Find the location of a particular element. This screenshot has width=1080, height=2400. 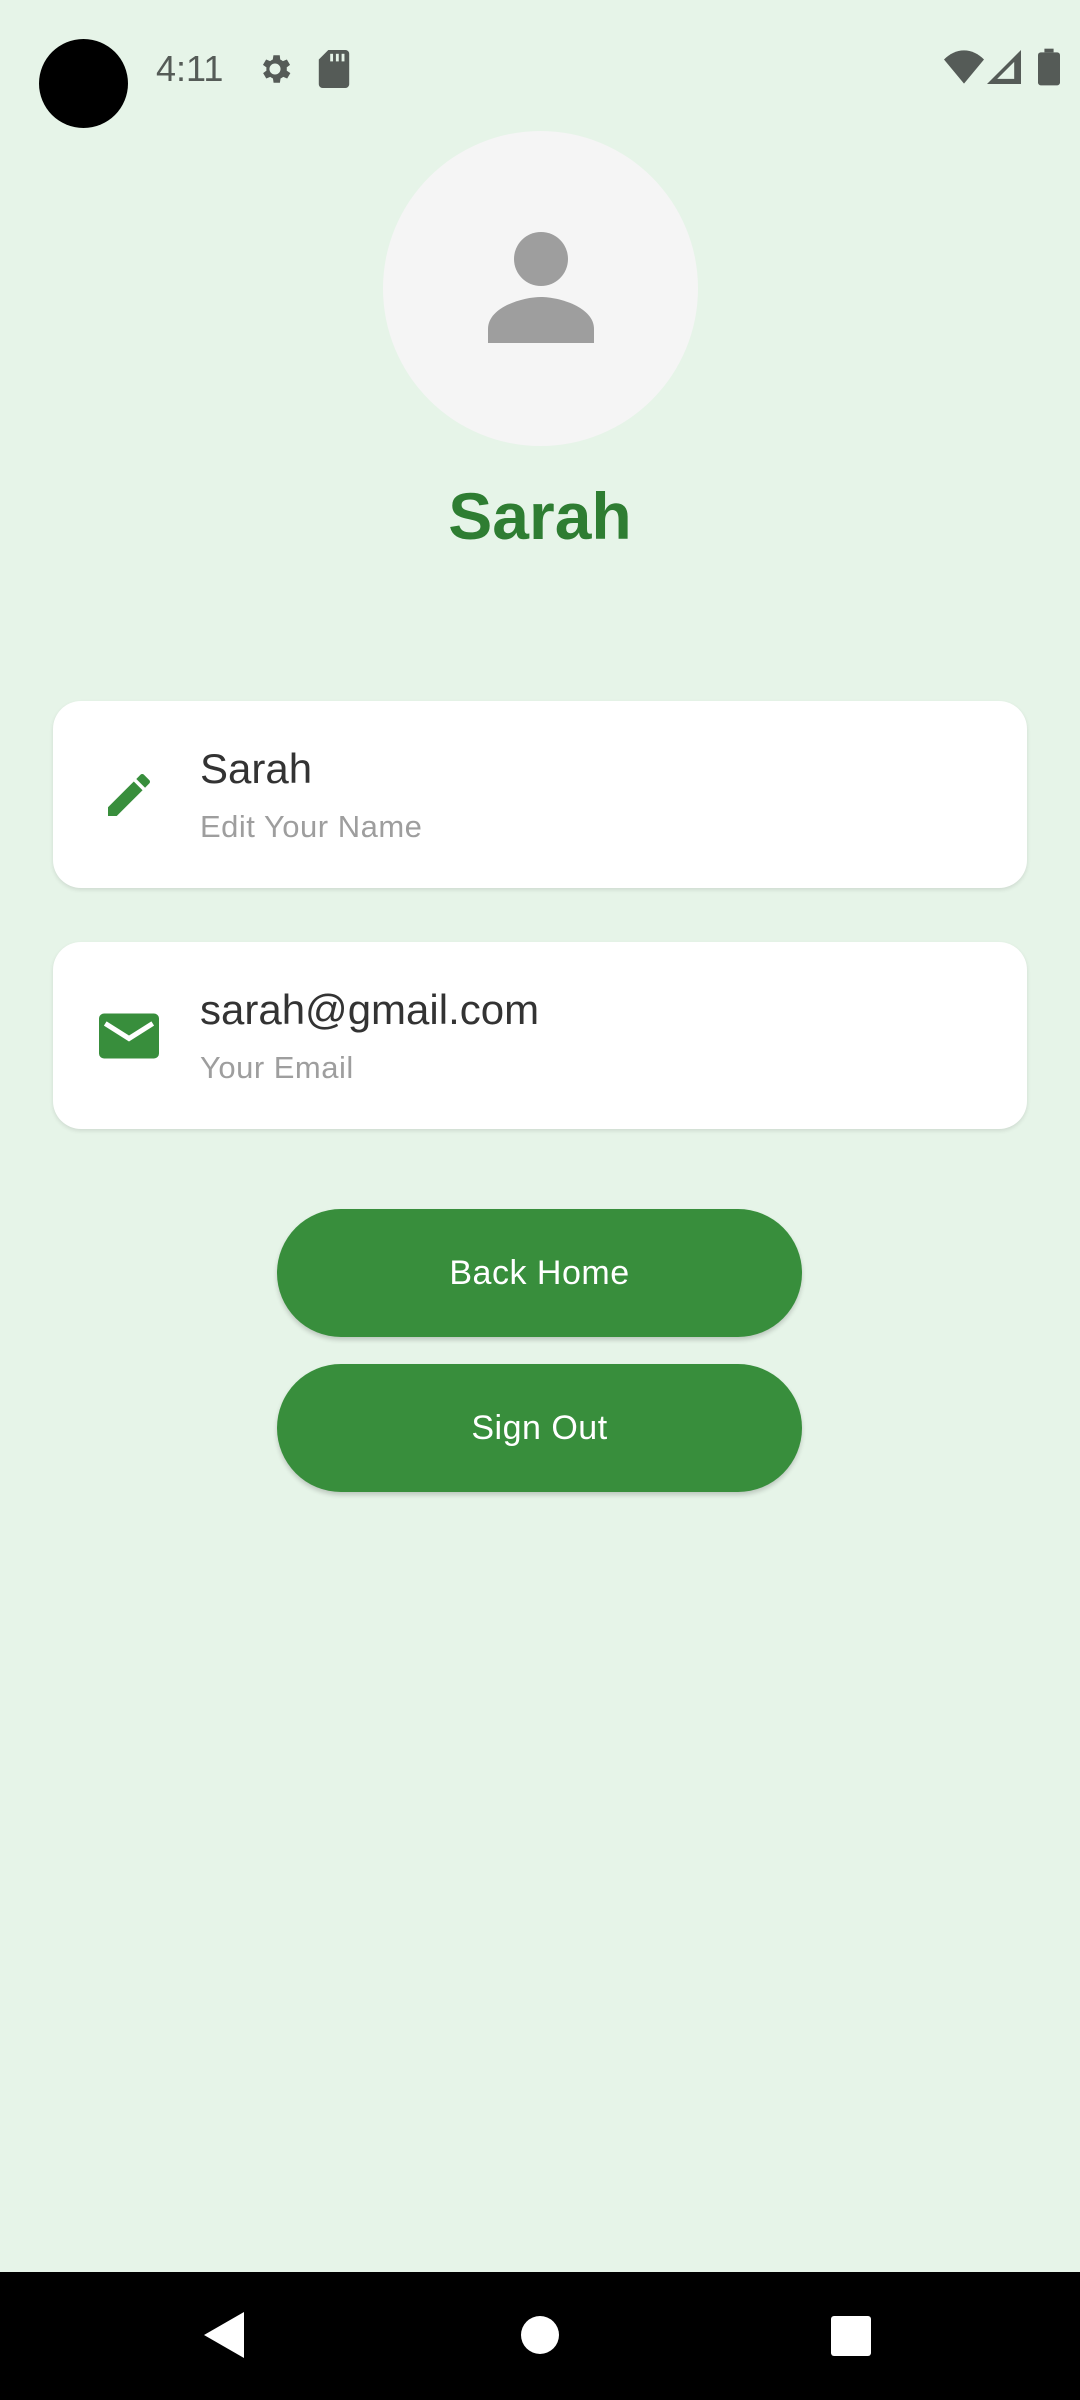

recents-icon is located at coordinates (851, 2336).